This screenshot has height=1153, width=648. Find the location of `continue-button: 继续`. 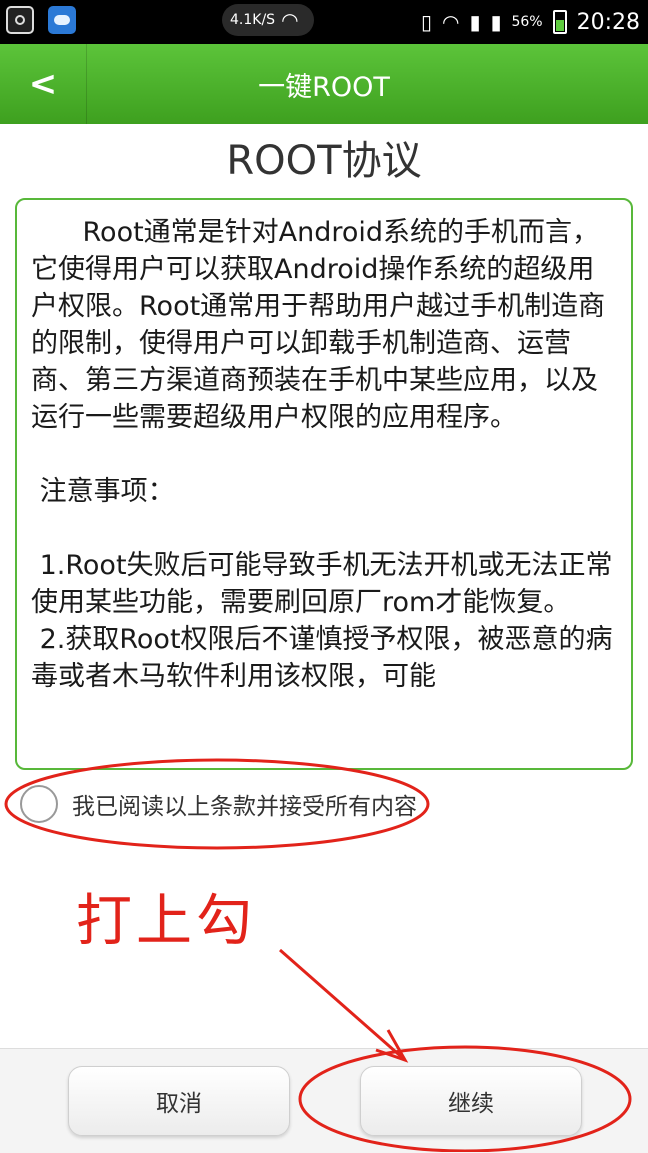

continue-button: 继续 is located at coordinates (471, 1101).